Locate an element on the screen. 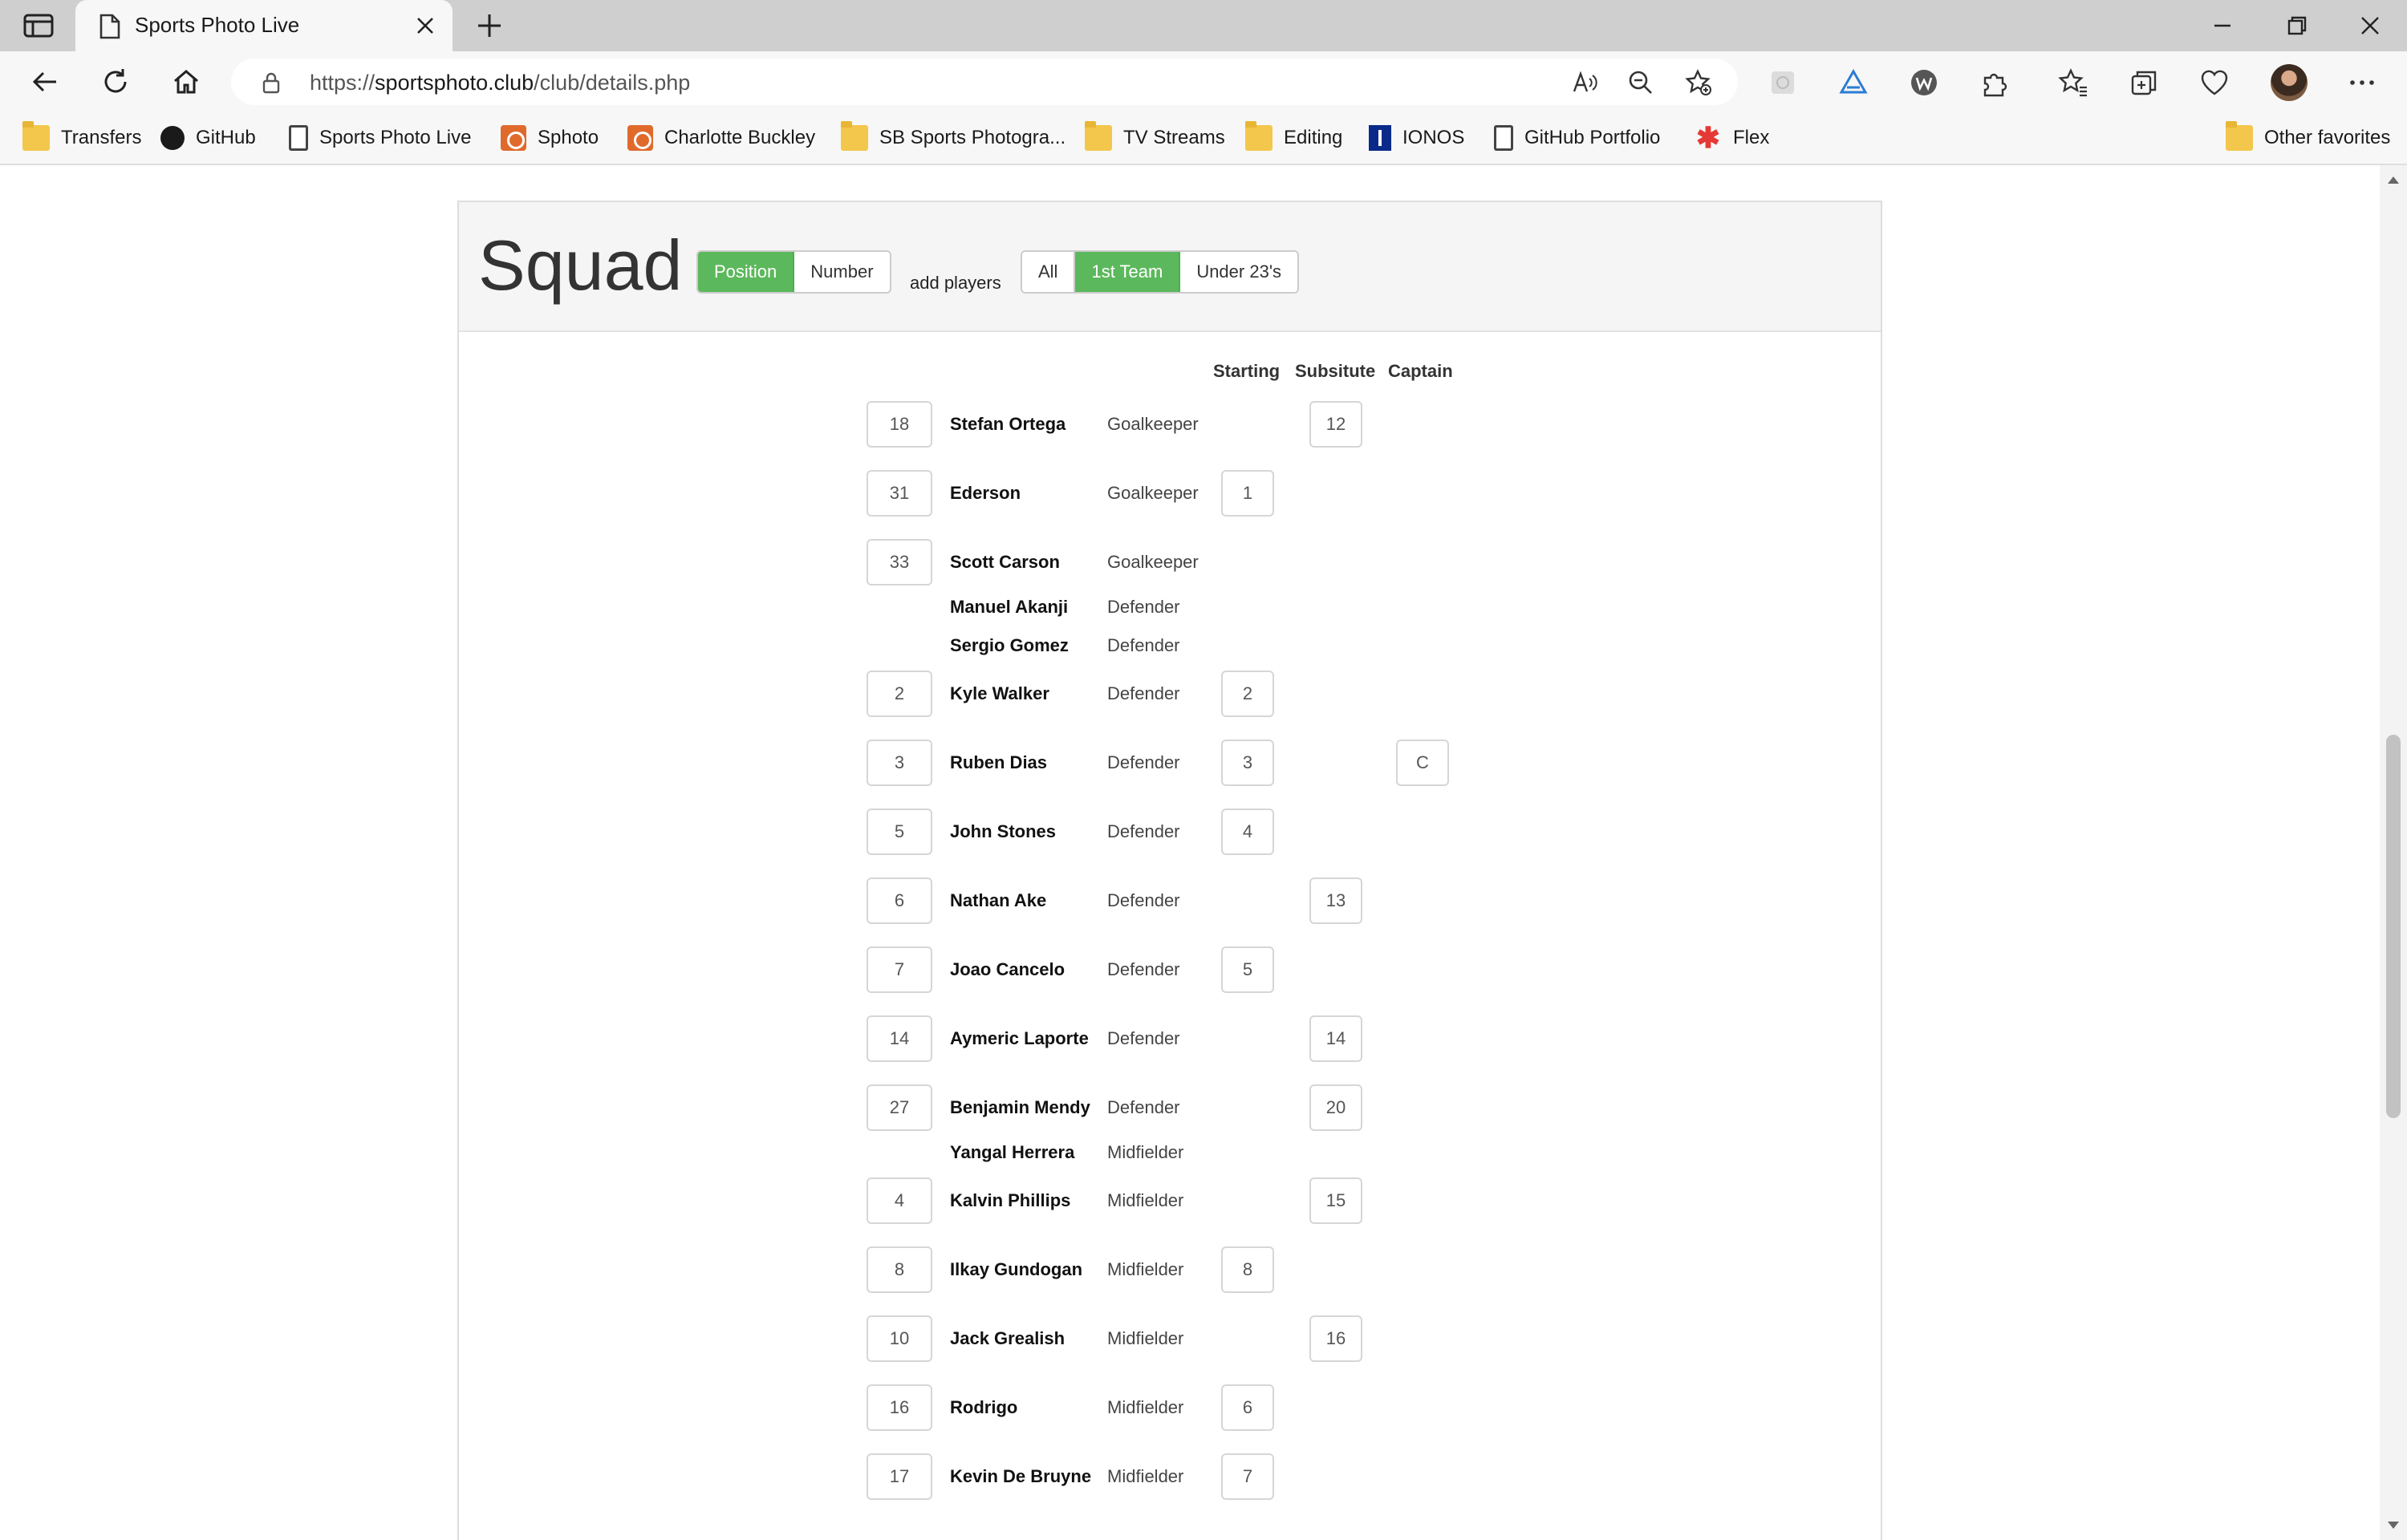 This screenshot has height=1540, width=2407. favorite-ionos: IONOS is located at coordinates (1417, 138).